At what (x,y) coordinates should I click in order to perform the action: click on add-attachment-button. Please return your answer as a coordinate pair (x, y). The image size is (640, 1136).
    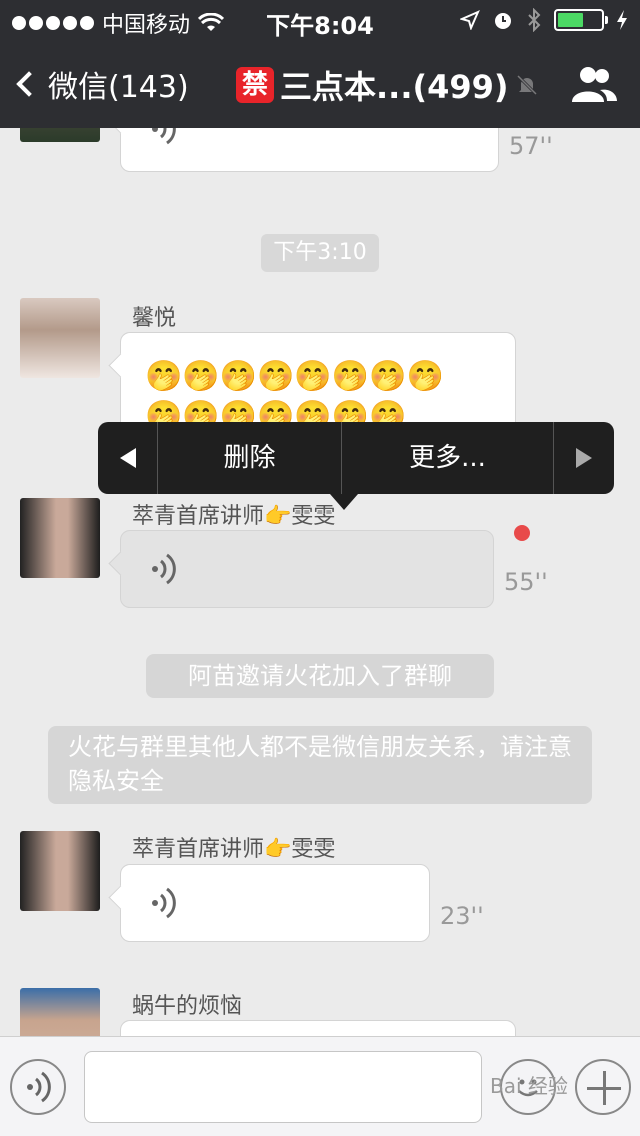
    Looking at the image, I should click on (603, 1087).